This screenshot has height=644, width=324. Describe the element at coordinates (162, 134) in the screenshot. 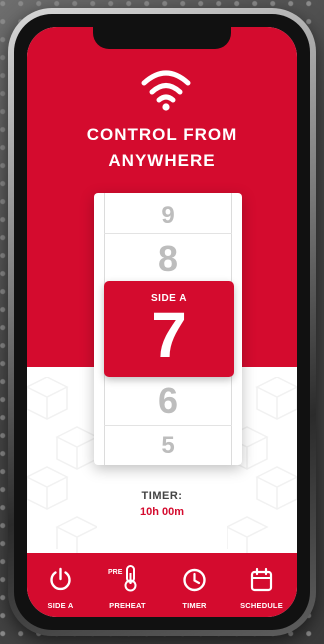

I see `headline-line-1: CONTROL FROM` at that location.